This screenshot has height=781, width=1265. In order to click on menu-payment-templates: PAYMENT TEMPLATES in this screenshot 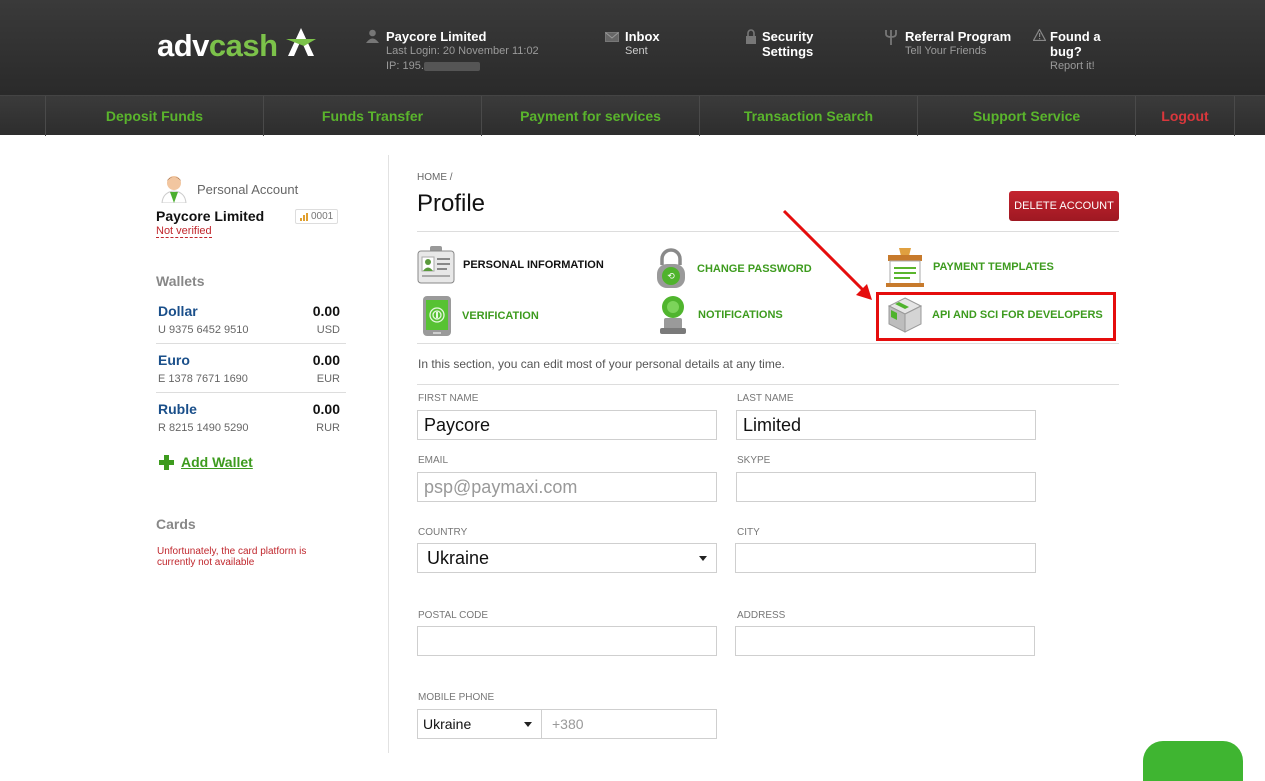, I will do `click(969, 267)`.